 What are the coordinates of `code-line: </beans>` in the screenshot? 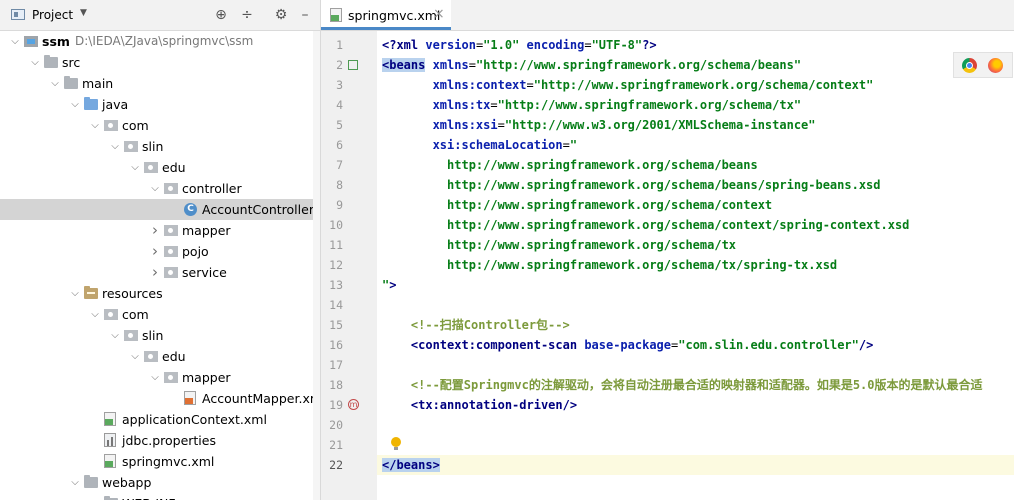 It's located at (695, 465).